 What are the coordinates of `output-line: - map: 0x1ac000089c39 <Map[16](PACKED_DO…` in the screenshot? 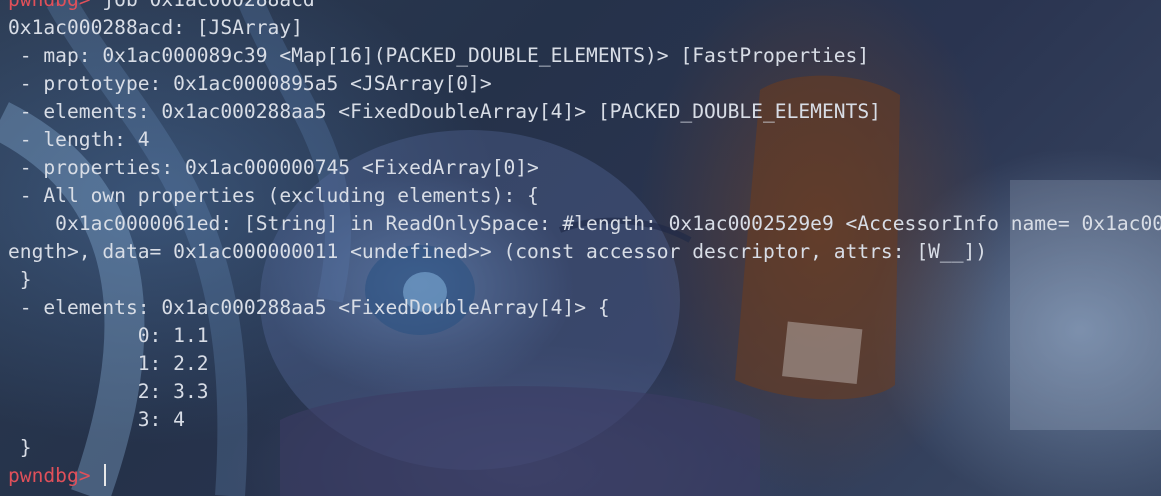 It's located at (439, 55).